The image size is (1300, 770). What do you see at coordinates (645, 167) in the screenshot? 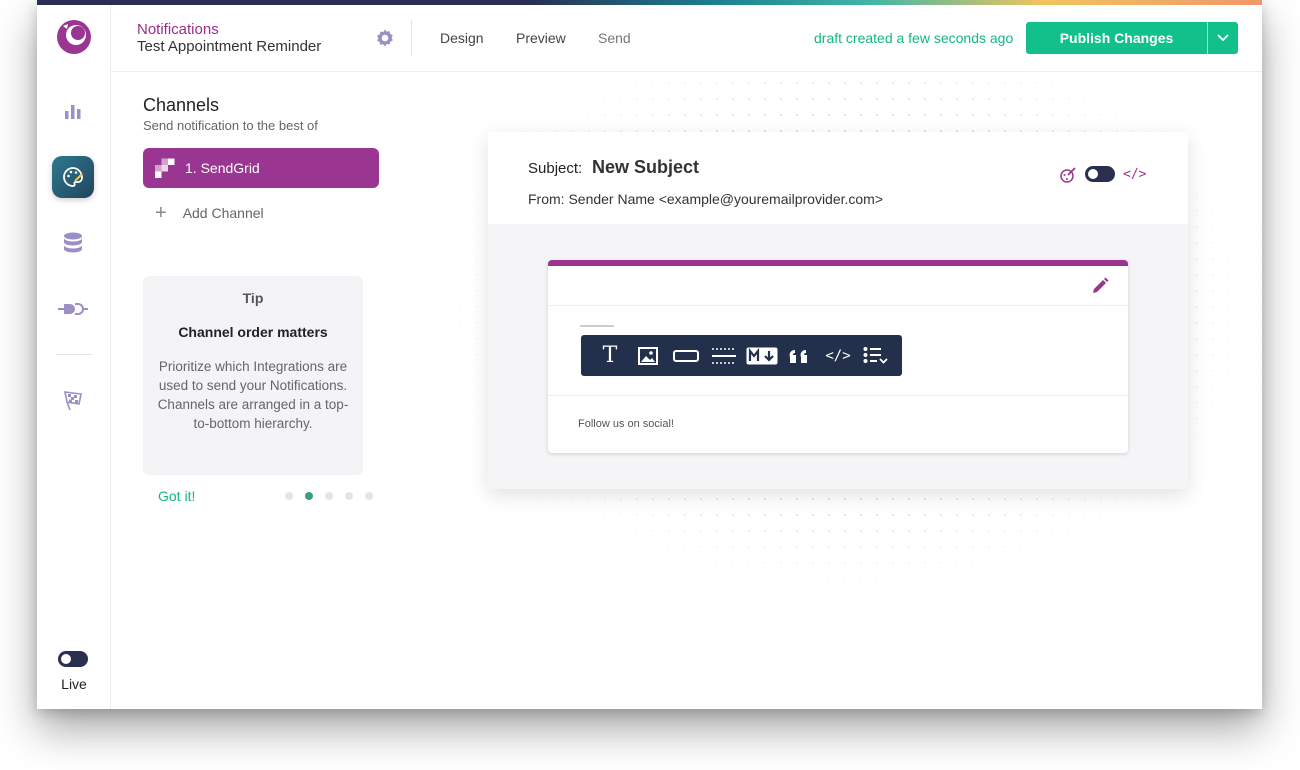
I see `subject-value: New Subject` at bounding box center [645, 167].